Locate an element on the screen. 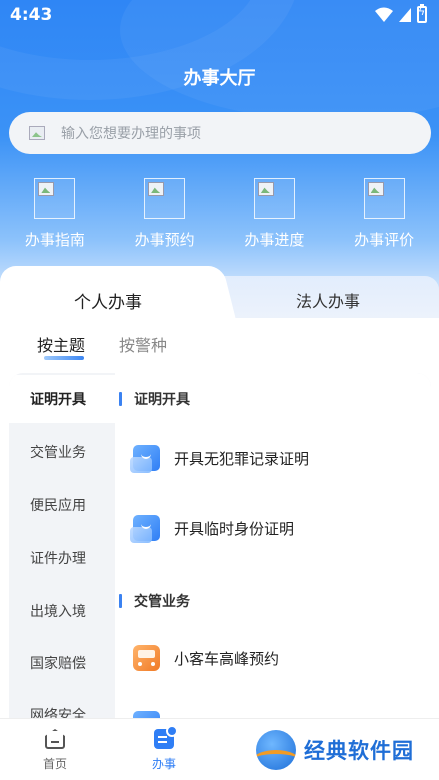 The width and height of the screenshot is (439, 780). search-icon is located at coordinates (37, 133).